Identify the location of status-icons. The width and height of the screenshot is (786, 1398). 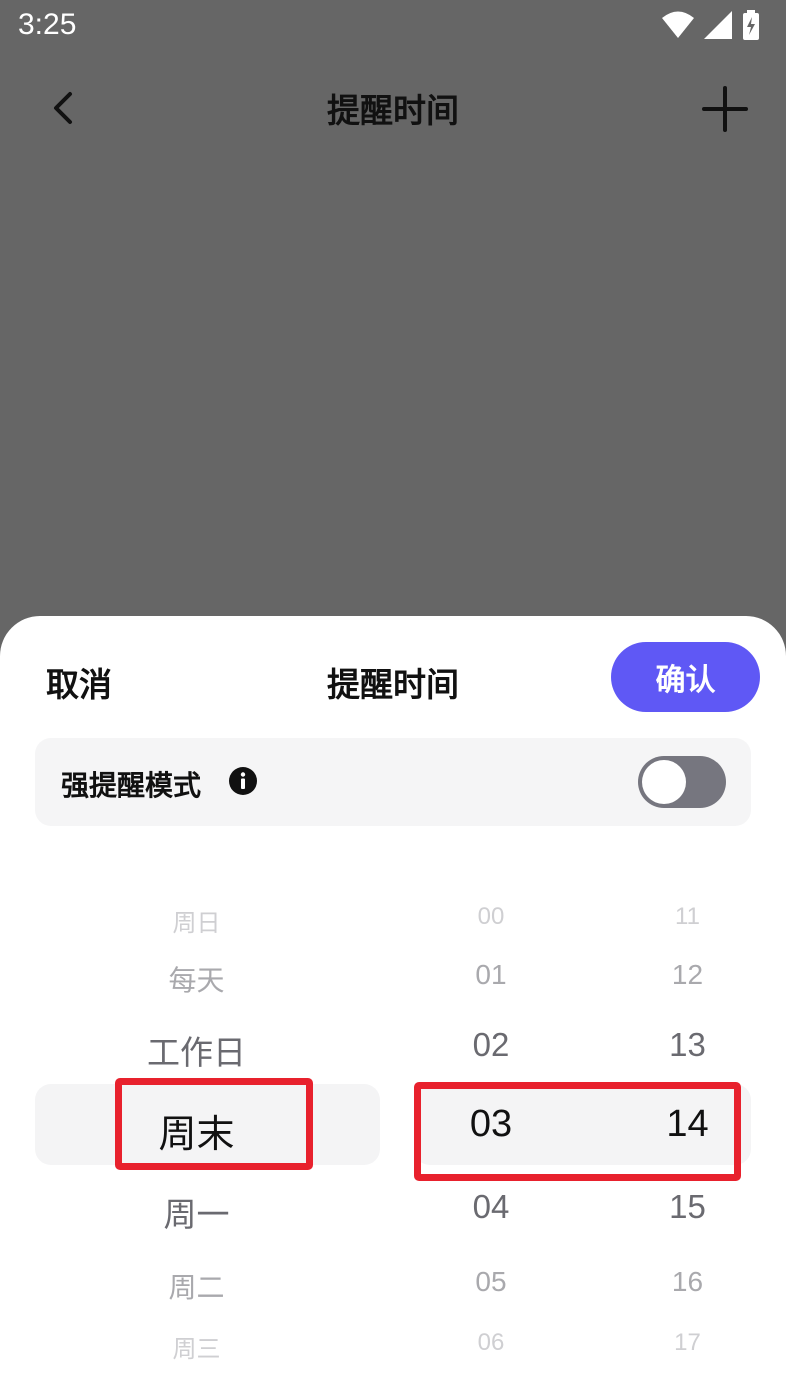
(711, 25).